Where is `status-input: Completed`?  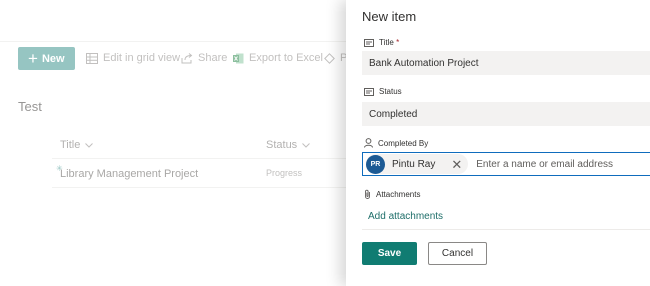
status-input: Completed is located at coordinates (506, 114).